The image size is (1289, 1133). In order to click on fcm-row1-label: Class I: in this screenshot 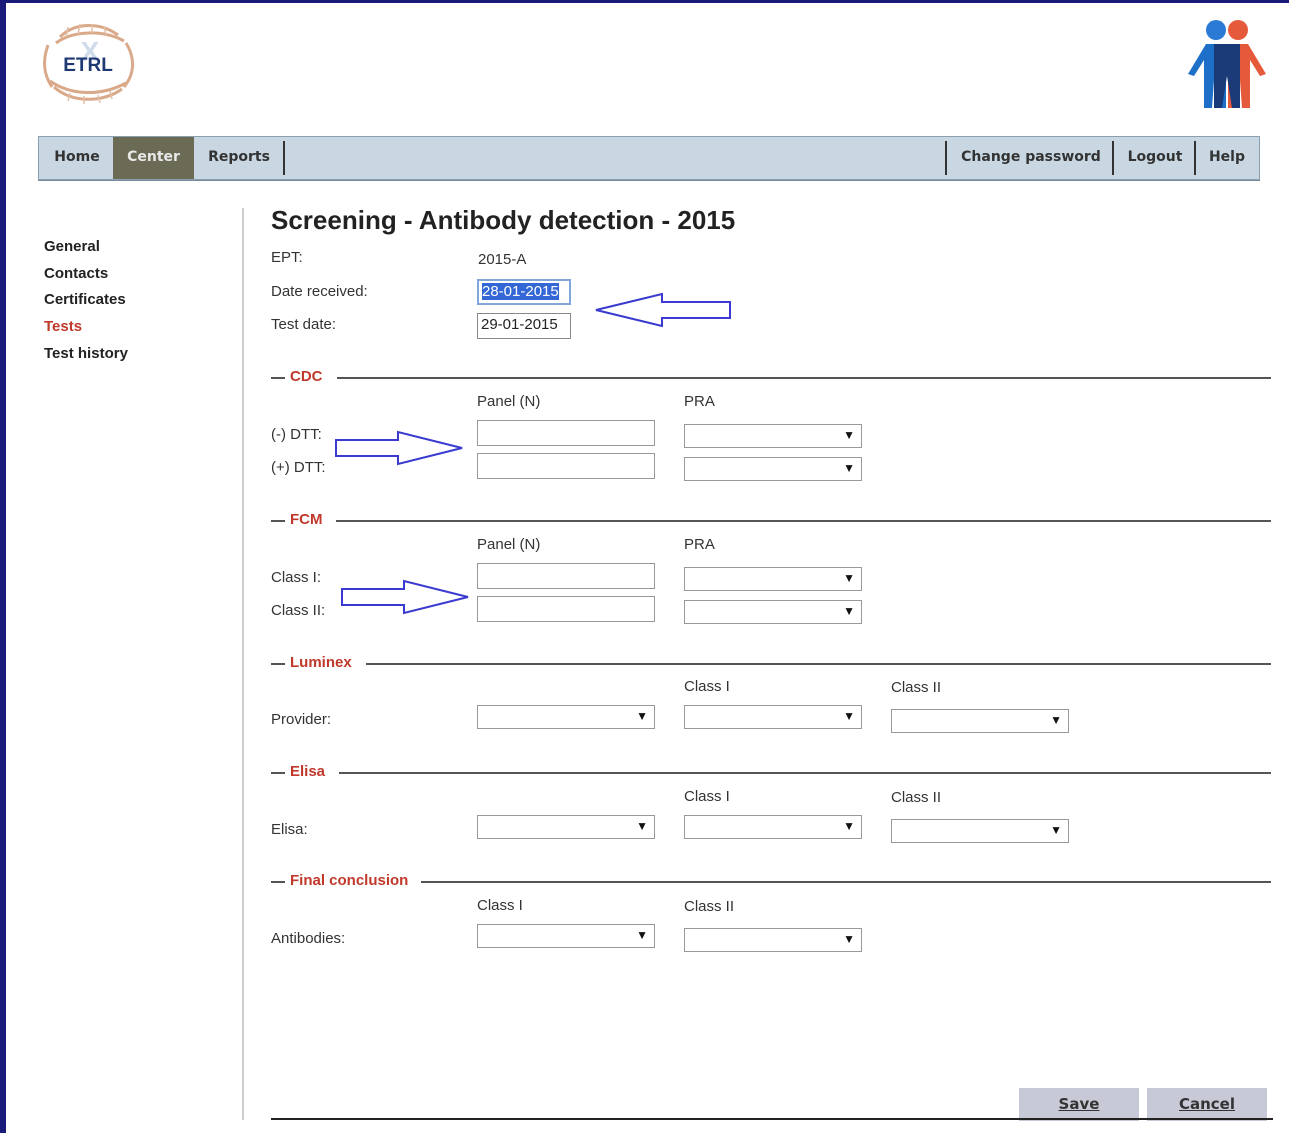, I will do `click(296, 577)`.